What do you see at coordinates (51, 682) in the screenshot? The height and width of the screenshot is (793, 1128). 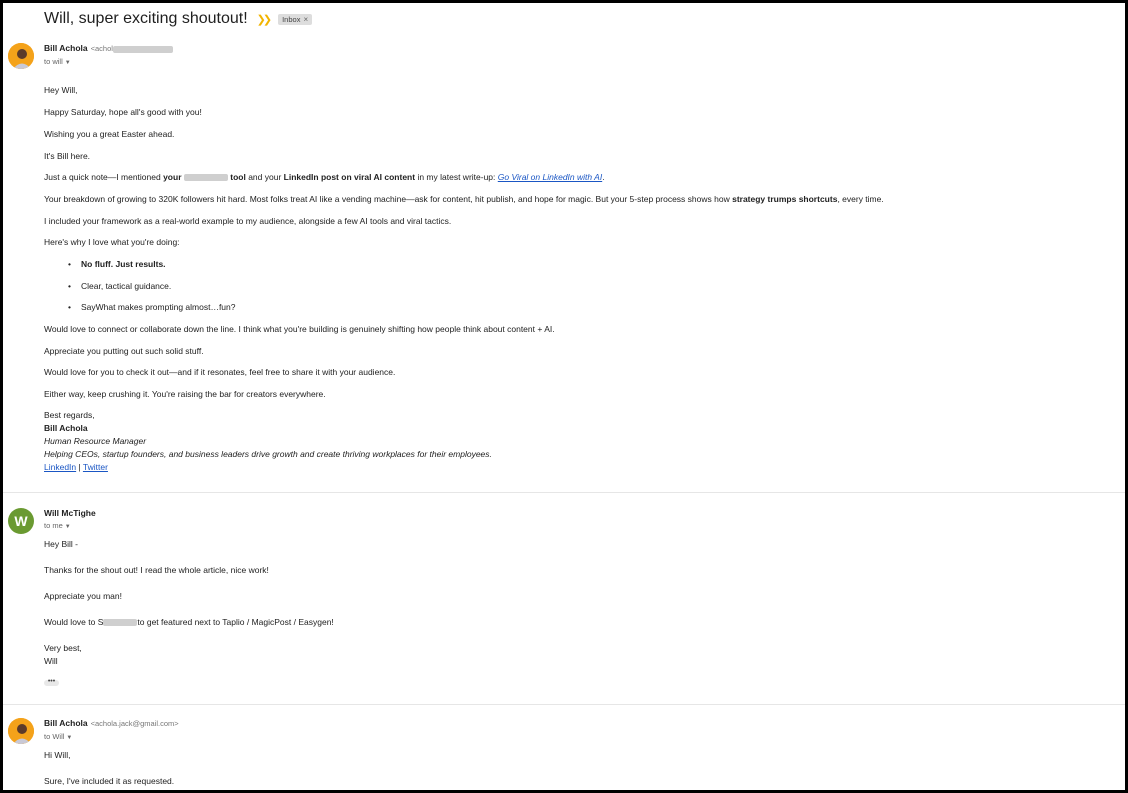 I see `show-trimmed-content-button: •••` at bounding box center [51, 682].